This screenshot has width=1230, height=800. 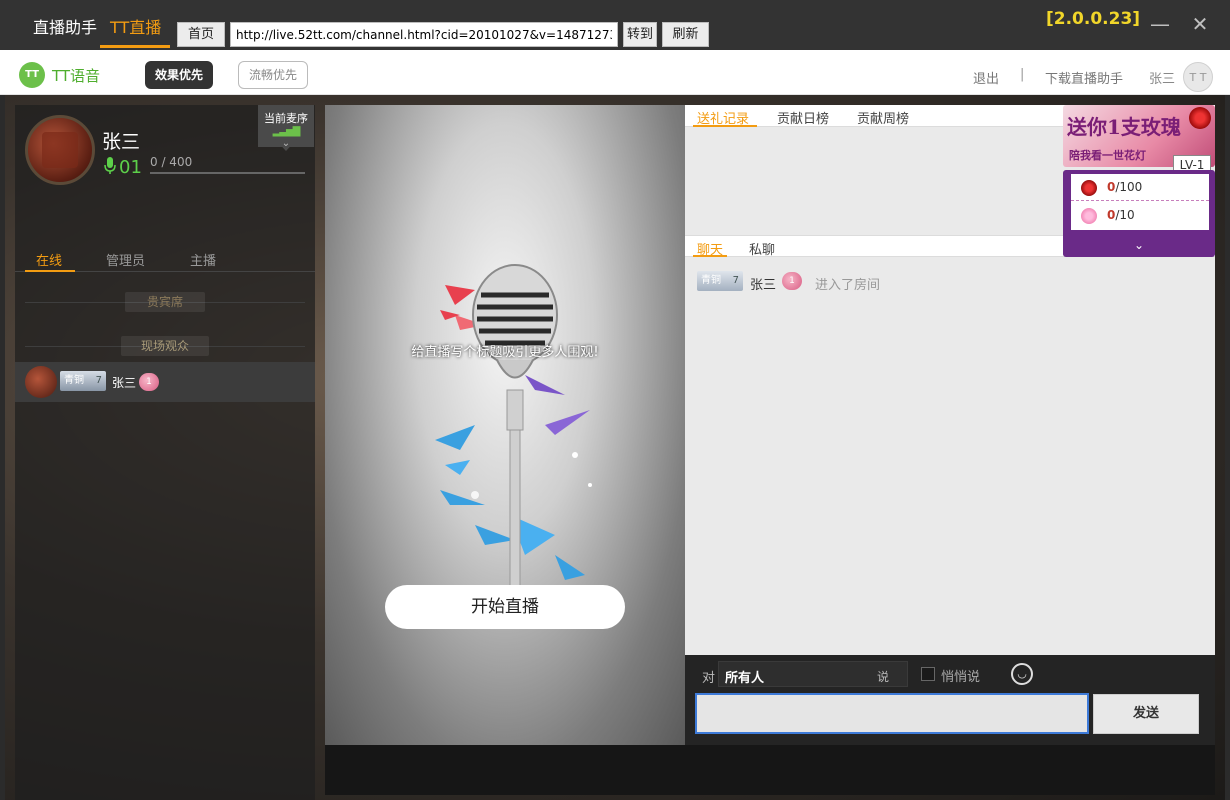 What do you see at coordinates (1093, 19) in the screenshot?
I see `version-label: [2.0.0.23]` at bounding box center [1093, 19].